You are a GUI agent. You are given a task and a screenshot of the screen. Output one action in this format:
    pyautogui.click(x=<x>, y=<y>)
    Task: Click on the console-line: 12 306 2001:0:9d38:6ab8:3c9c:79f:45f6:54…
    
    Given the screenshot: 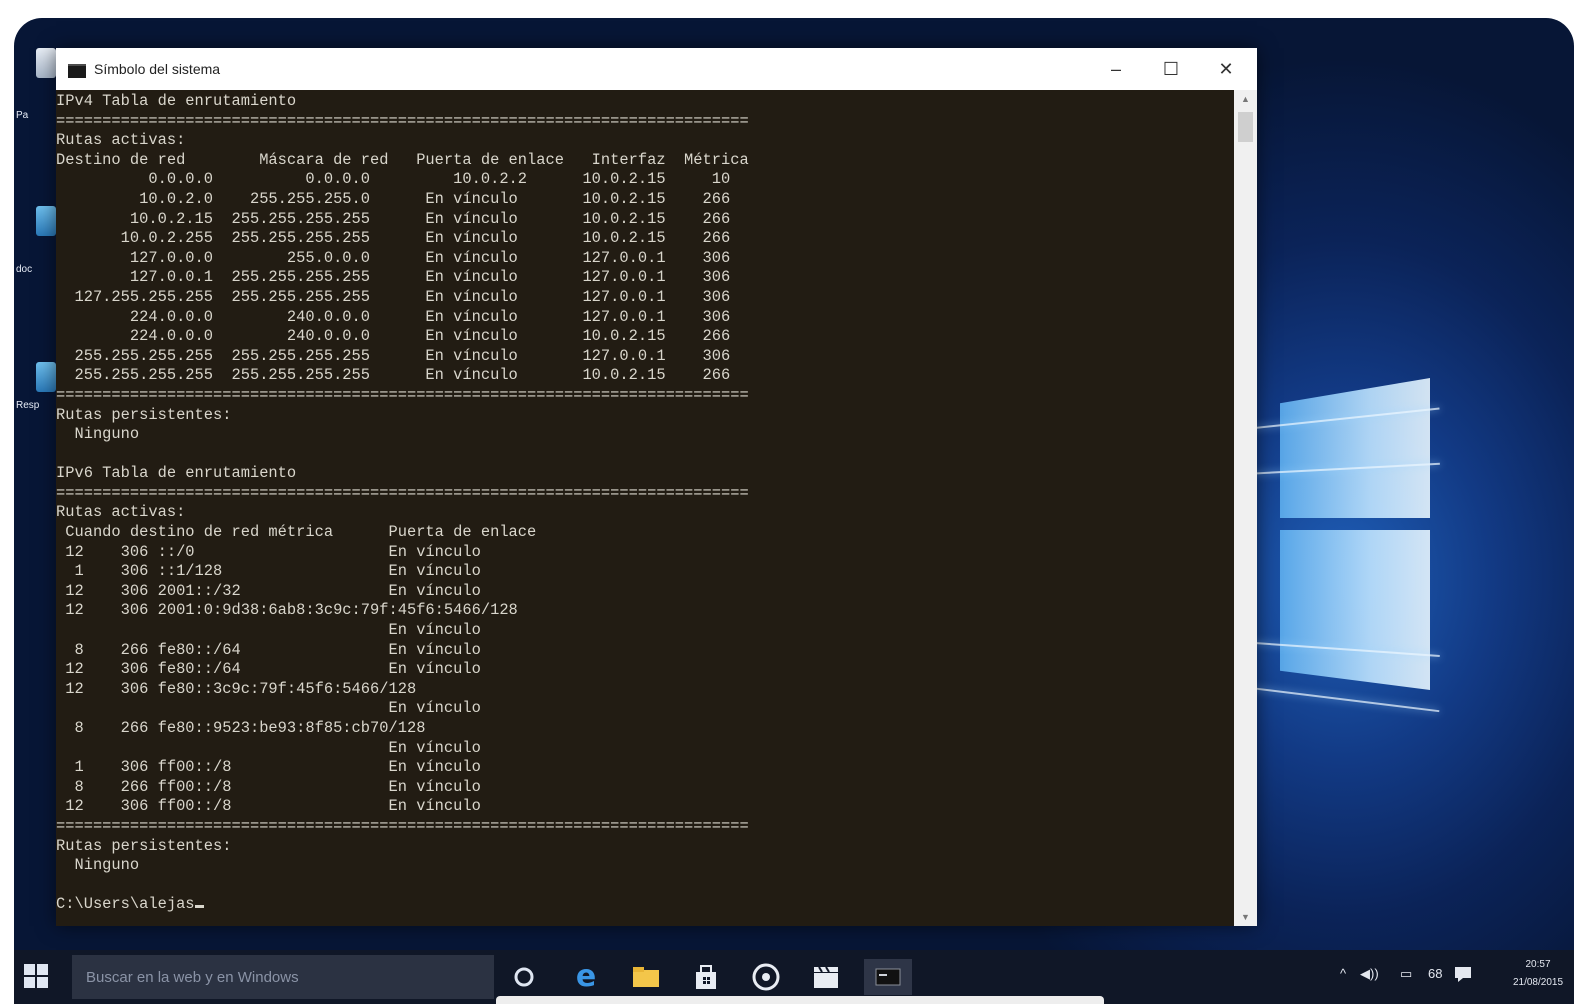 What is the action you would take?
    pyautogui.click(x=287, y=610)
    